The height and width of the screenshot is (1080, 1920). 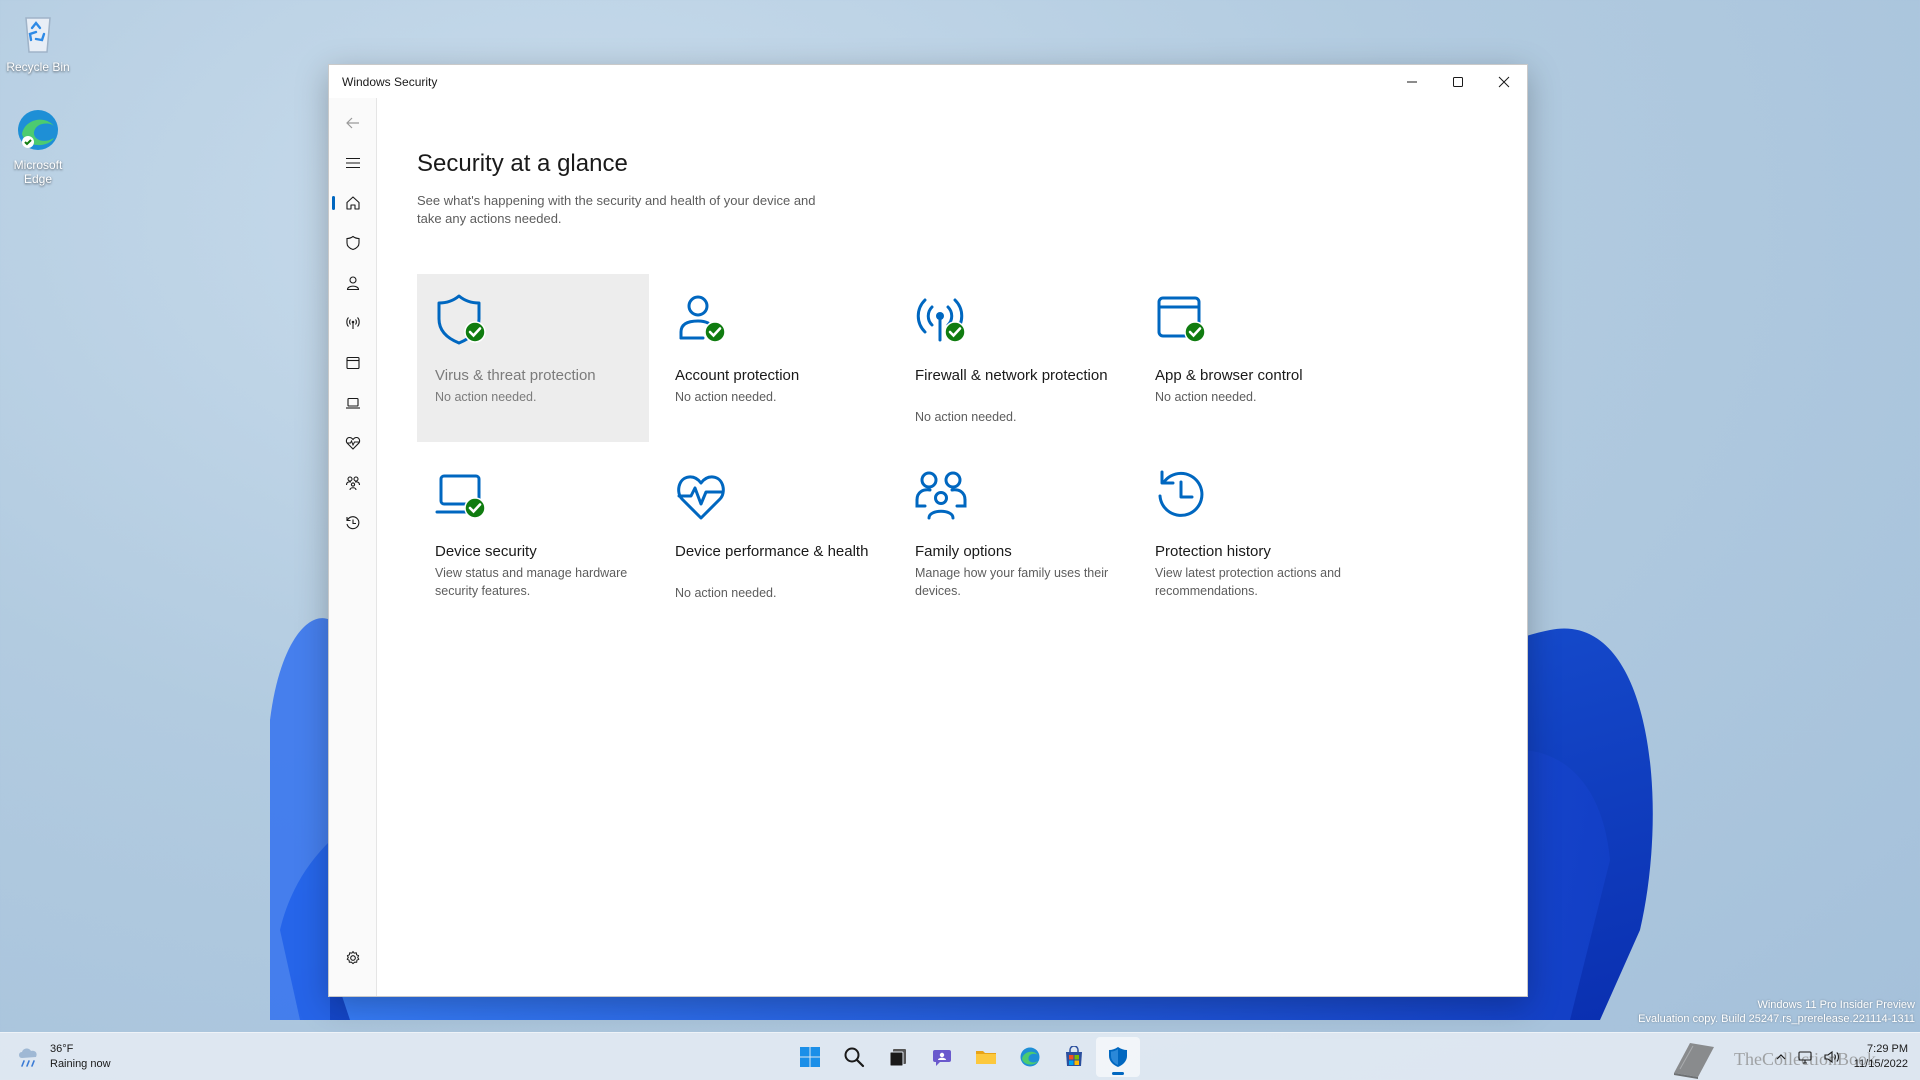 I want to click on tile-title: App & browser control, so click(x=1229, y=375).